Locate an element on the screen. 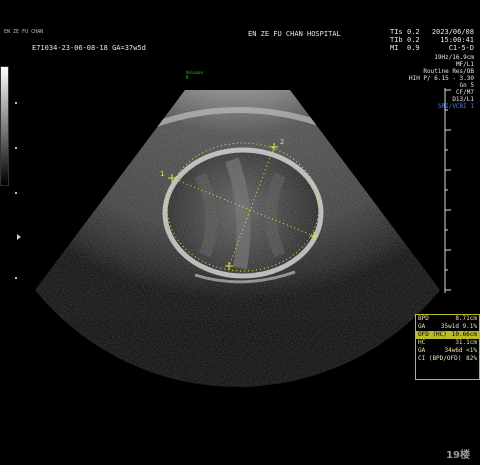 Image resolution: width=480 pixels, height=465 pixels. index-label-tis: TIs is located at coordinates (396, 32).